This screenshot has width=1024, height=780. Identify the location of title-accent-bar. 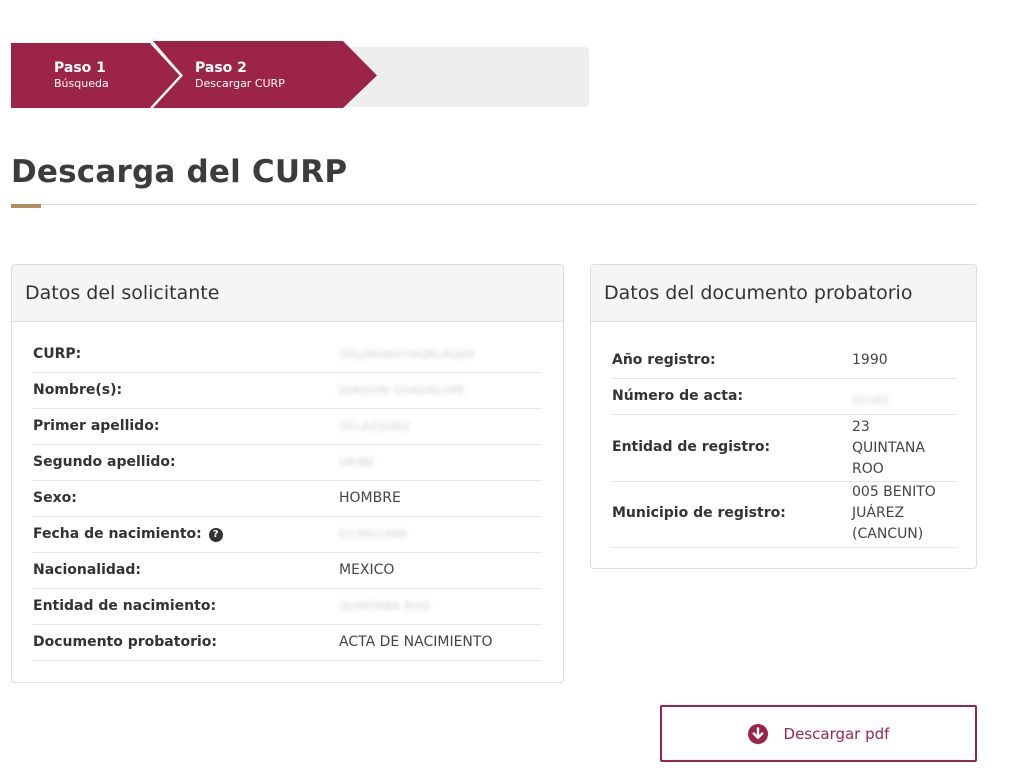
(26, 206).